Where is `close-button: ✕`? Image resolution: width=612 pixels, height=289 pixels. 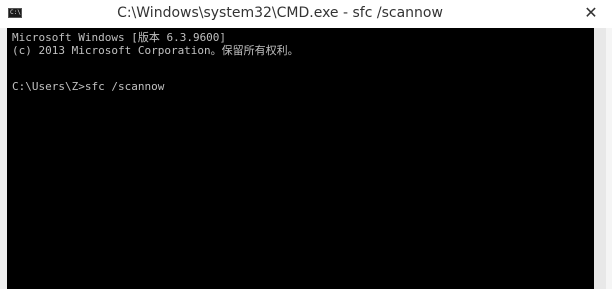 close-button: ✕ is located at coordinates (591, 13).